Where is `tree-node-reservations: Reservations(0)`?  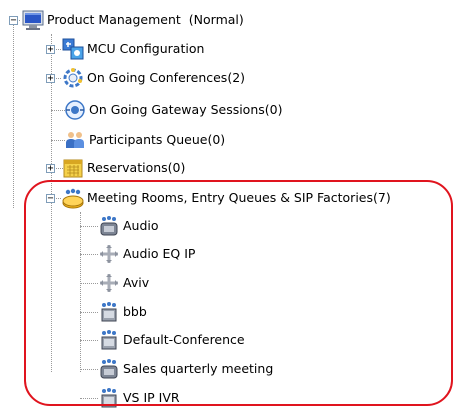
tree-node-reservations: Reservations(0) is located at coordinates (123, 168).